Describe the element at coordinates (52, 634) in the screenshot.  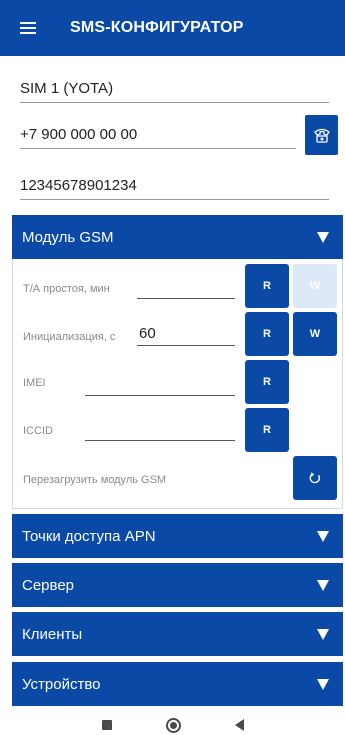
I see `section-clients-title: Клиенты` at that location.